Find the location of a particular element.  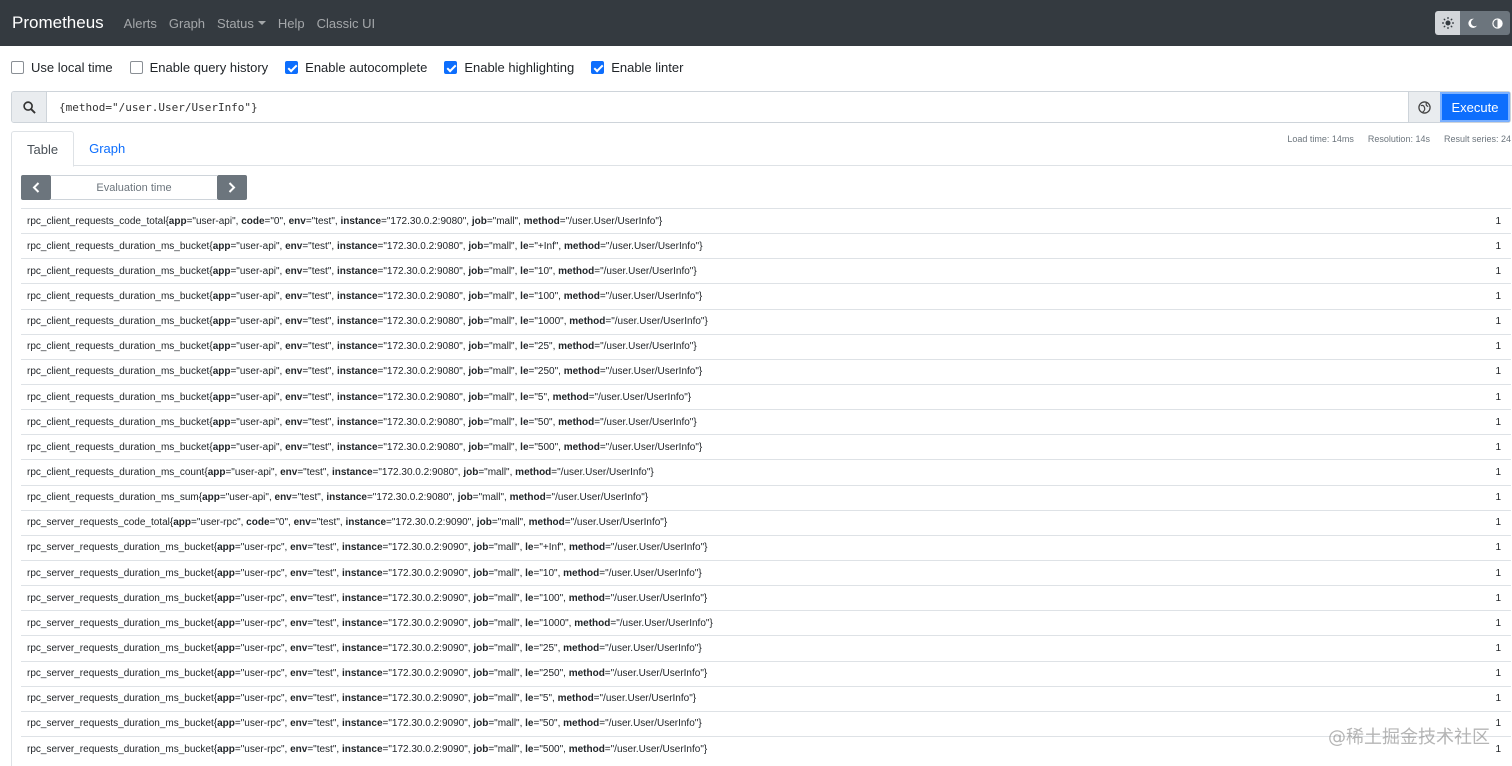

tab-graph: Graph is located at coordinates (107, 148).